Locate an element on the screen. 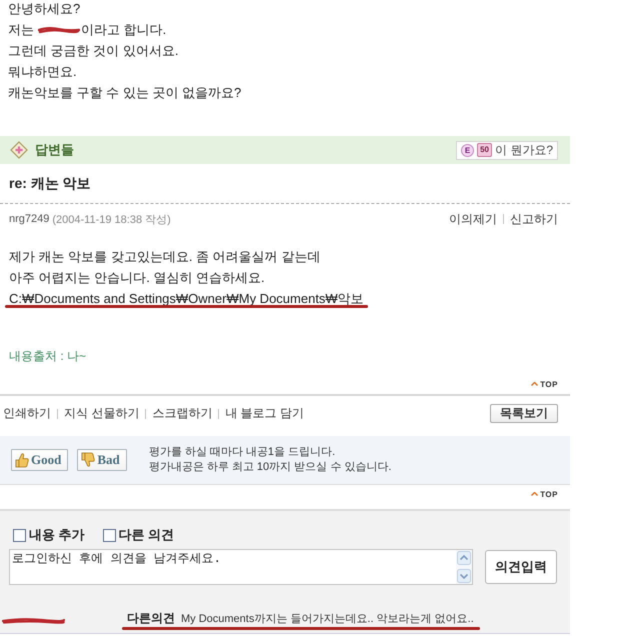  question-text: 안녕하세요? is located at coordinates (44, 9).